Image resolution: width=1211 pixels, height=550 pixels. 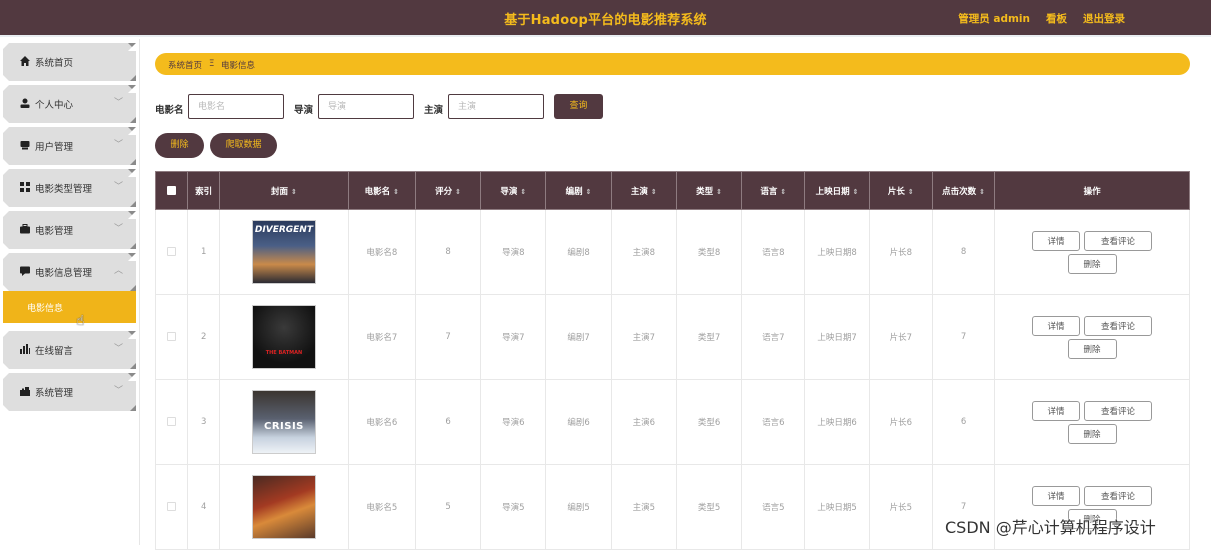 I want to click on sidebar-item-movie-type-management: 电影类型管理 ﹀, so click(x=69, y=188).